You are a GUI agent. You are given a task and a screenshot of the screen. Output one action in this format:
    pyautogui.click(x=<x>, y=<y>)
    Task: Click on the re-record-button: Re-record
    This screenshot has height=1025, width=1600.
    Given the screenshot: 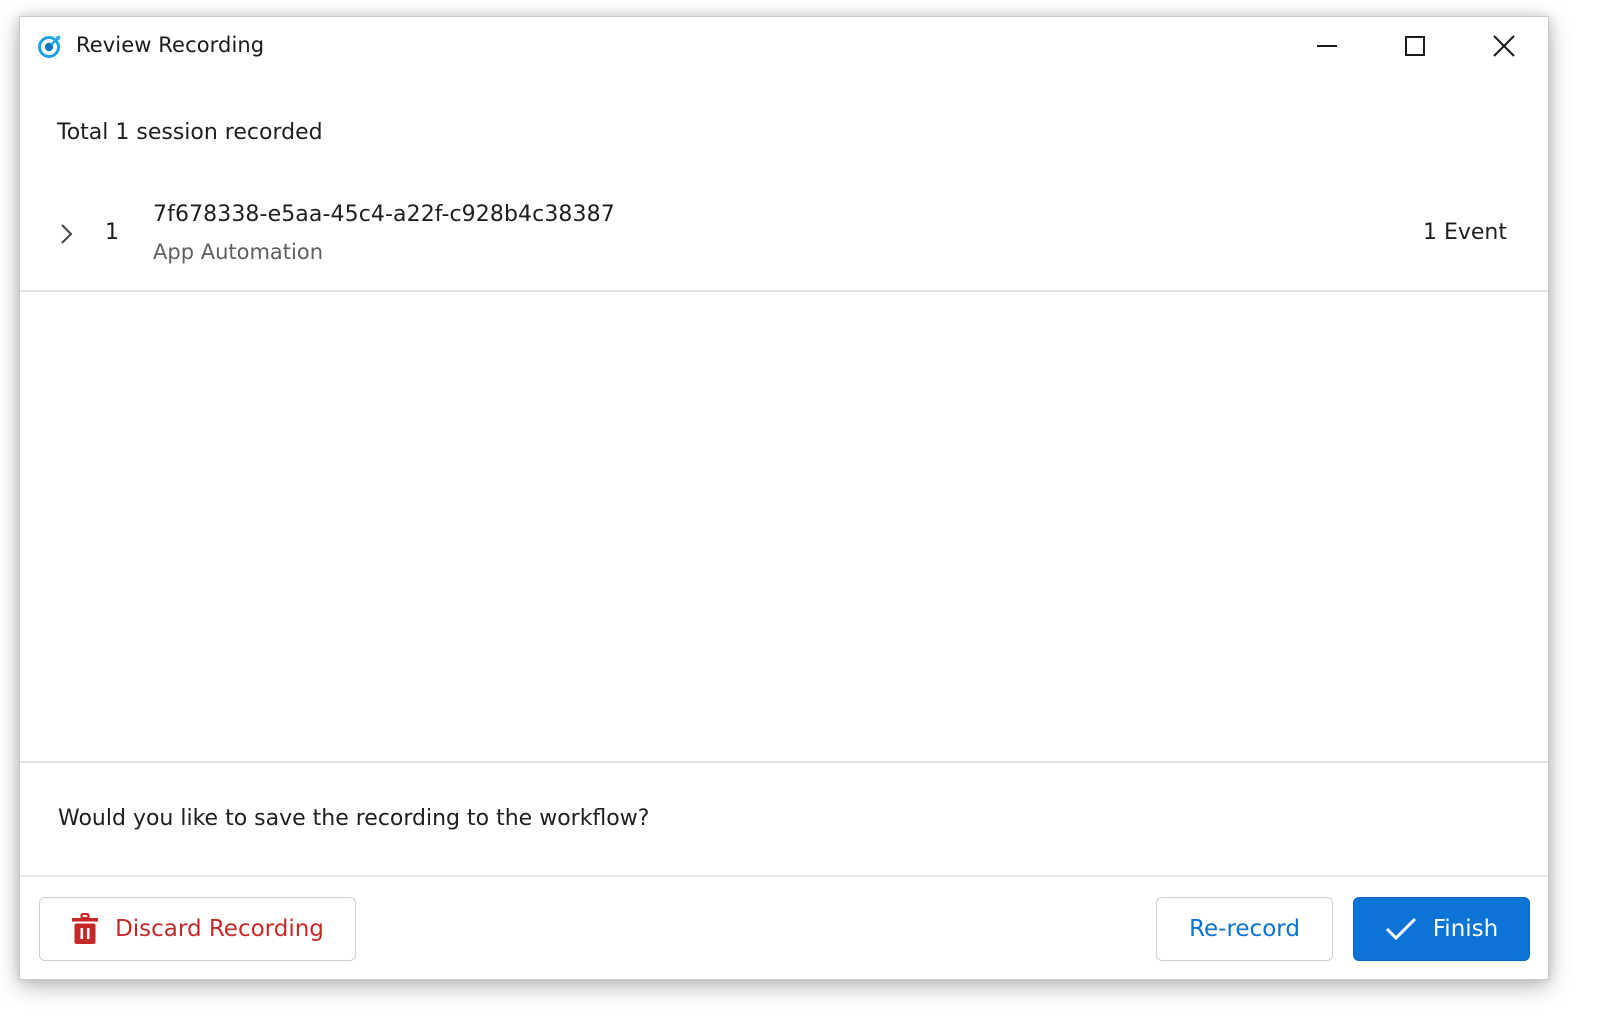 What is the action you would take?
    pyautogui.click(x=1244, y=929)
    